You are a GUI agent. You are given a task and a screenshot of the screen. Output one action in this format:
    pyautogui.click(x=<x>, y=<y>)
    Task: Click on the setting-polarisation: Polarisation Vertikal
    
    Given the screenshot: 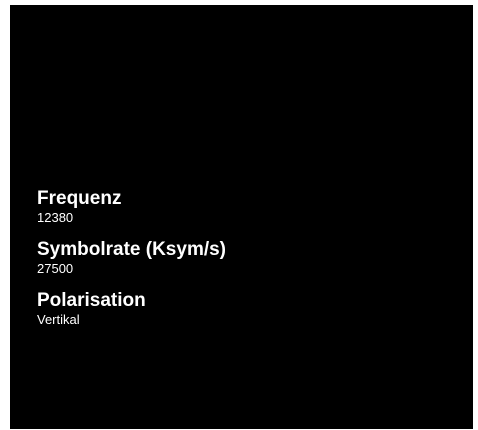 What is the action you would take?
    pyautogui.click(x=247, y=309)
    